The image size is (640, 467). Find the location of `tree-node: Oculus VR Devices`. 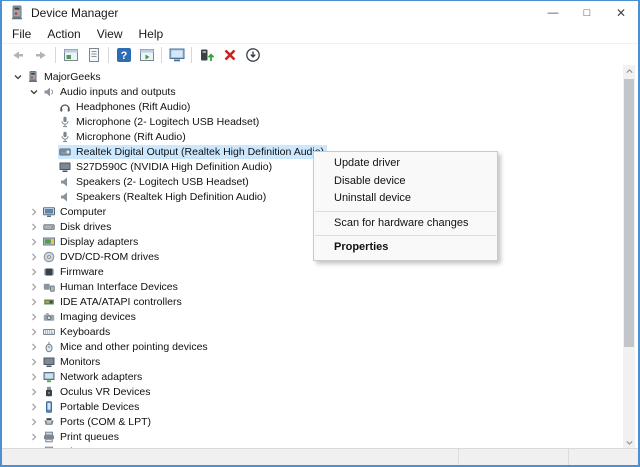

tree-node: Oculus VR Devices is located at coordinates (97, 392).